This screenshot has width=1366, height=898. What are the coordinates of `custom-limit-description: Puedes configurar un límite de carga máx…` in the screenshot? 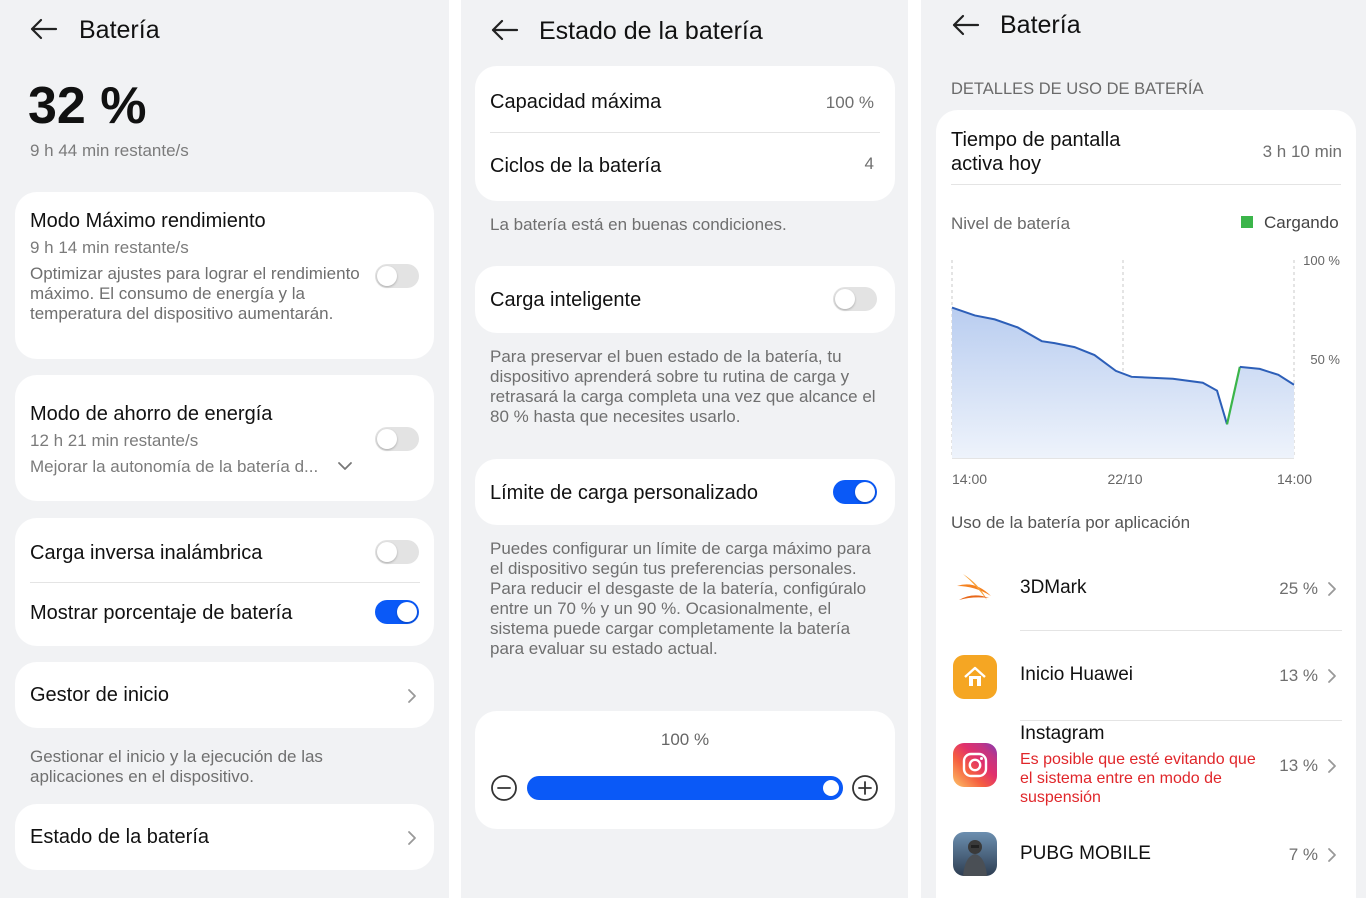 It's located at (680, 598).